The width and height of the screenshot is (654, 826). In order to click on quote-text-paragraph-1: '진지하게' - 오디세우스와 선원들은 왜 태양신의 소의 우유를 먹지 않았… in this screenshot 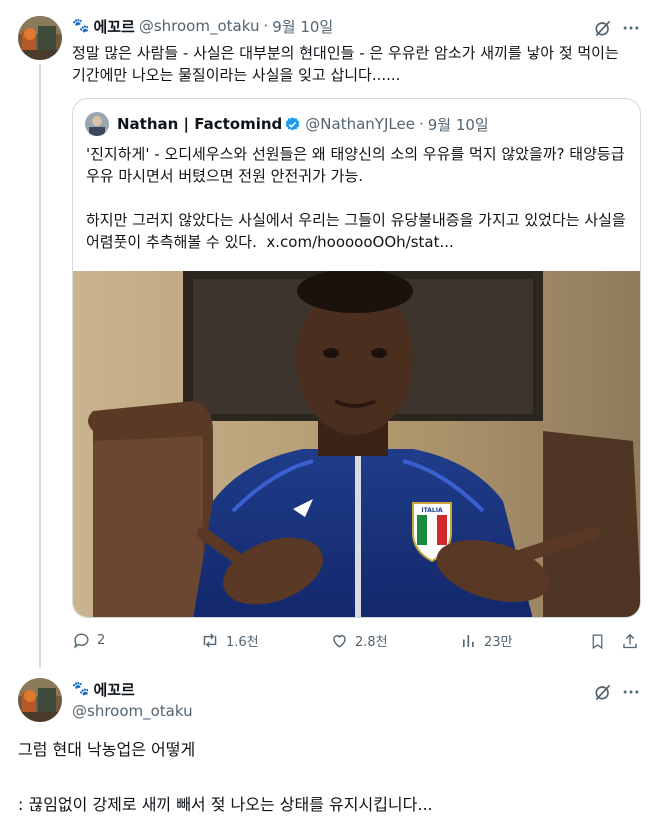, I will do `click(358, 165)`.